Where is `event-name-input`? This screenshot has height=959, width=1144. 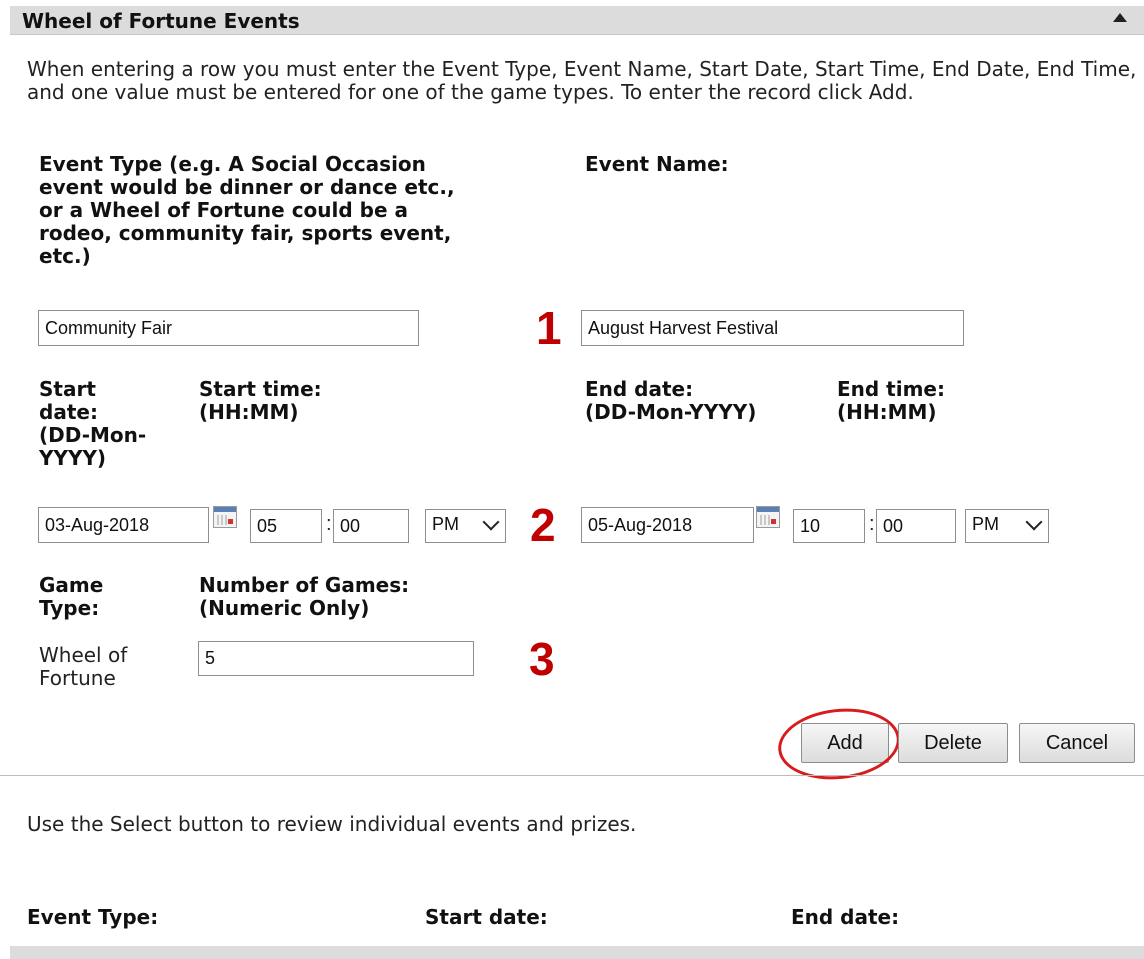 event-name-input is located at coordinates (772, 328).